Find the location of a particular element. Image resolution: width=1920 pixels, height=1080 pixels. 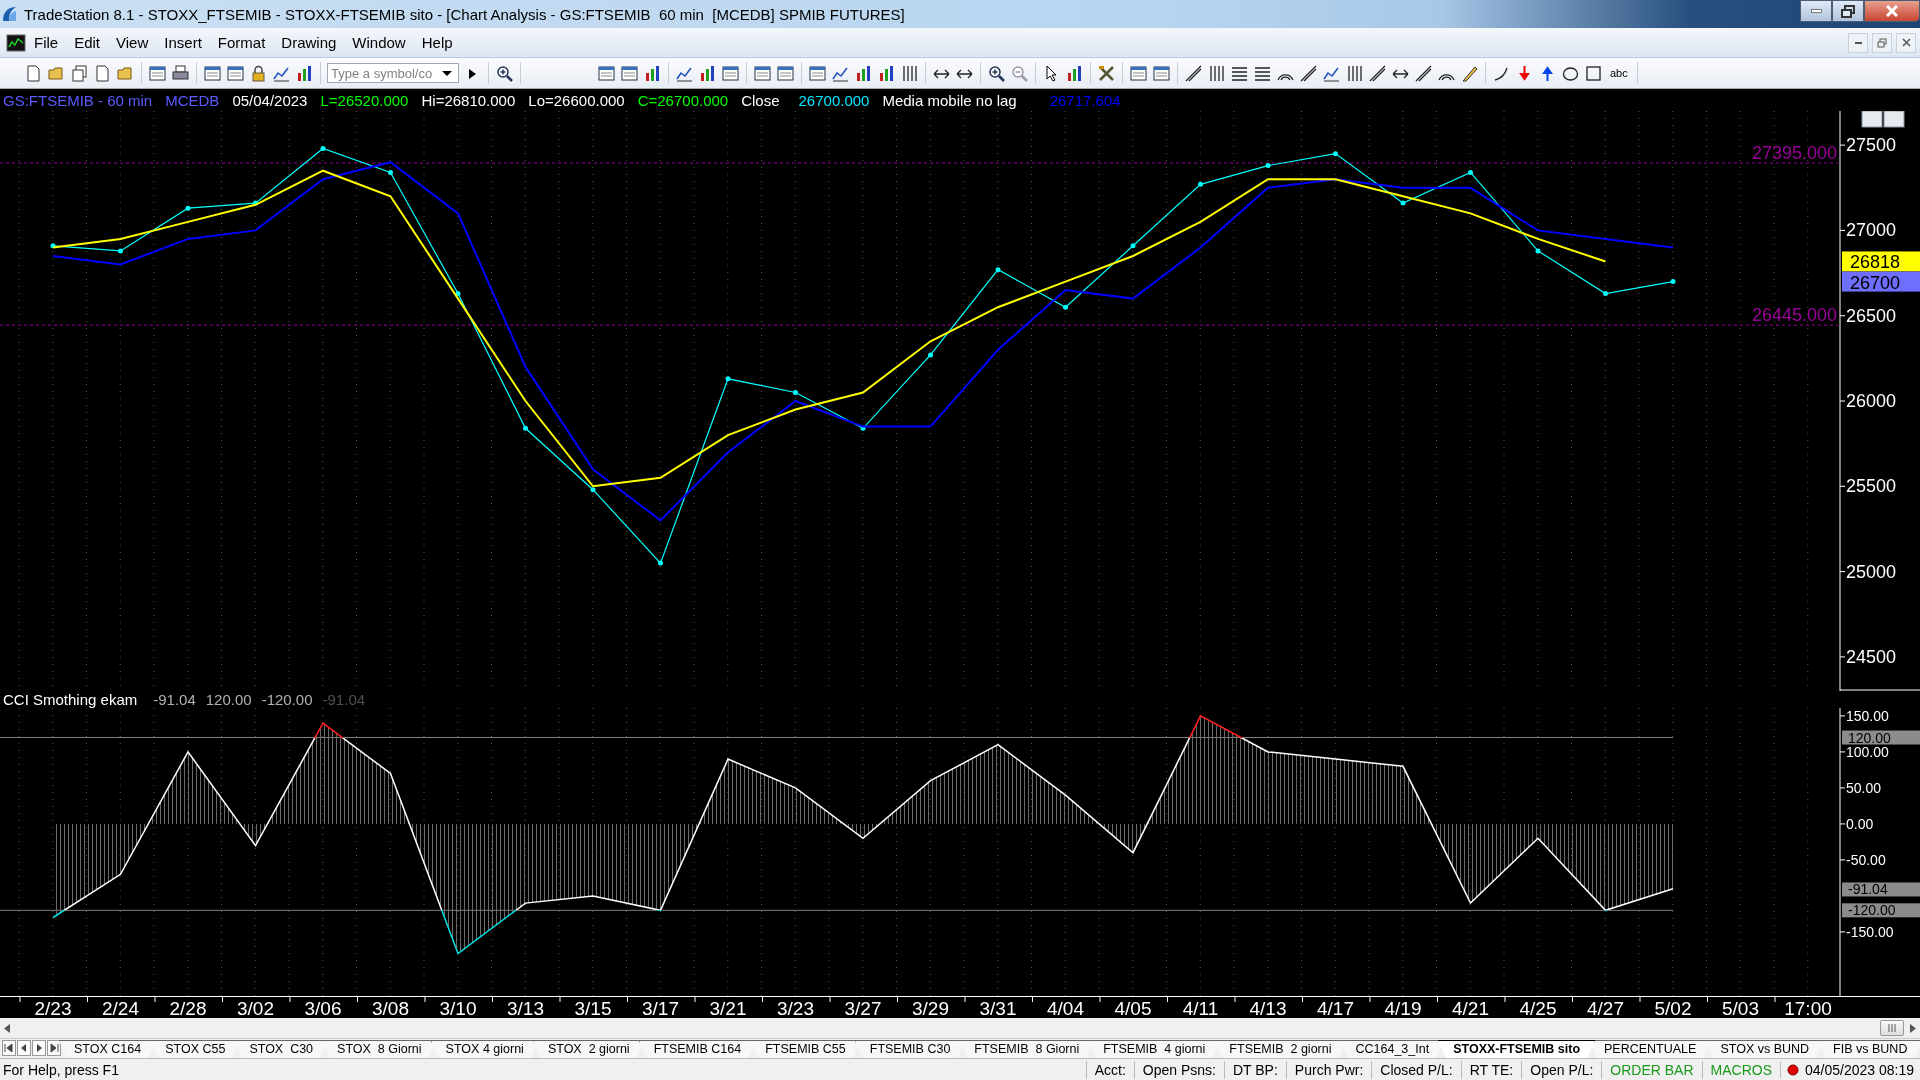

text-tool: abc is located at coordinates (1619, 73).